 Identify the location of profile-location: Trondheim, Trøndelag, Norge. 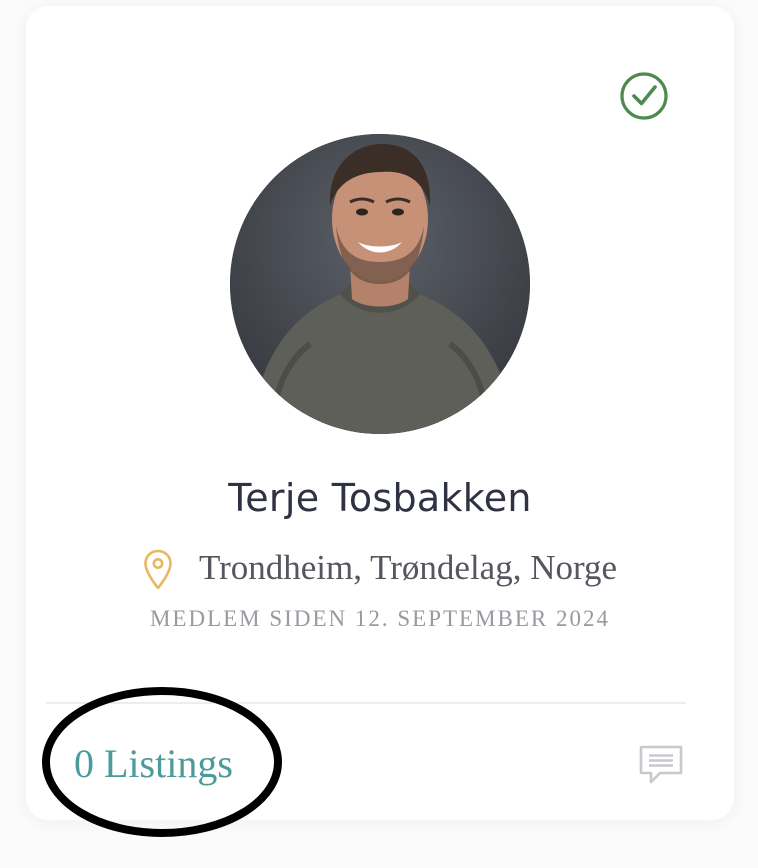
(380, 568).